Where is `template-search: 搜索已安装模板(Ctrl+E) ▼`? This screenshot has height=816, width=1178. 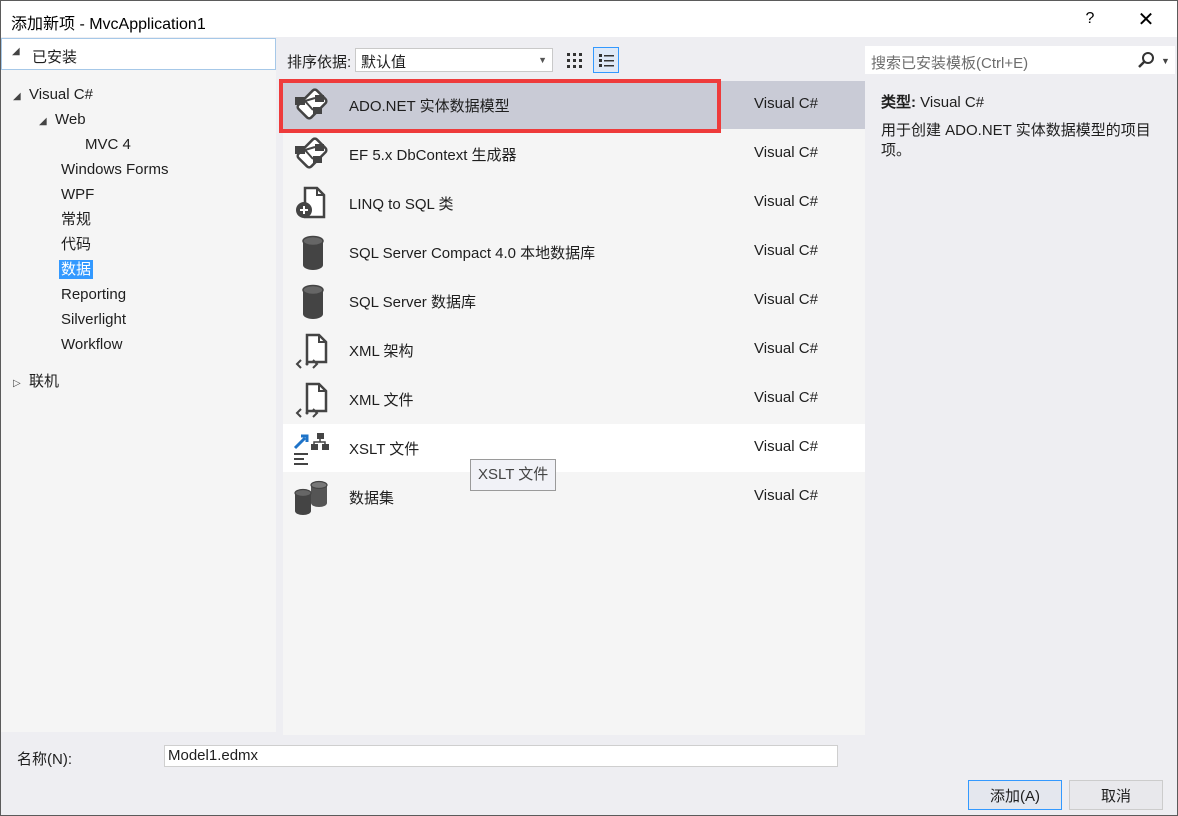
template-search: 搜索已安装模板(Ctrl+E) ▼ is located at coordinates (1020, 60).